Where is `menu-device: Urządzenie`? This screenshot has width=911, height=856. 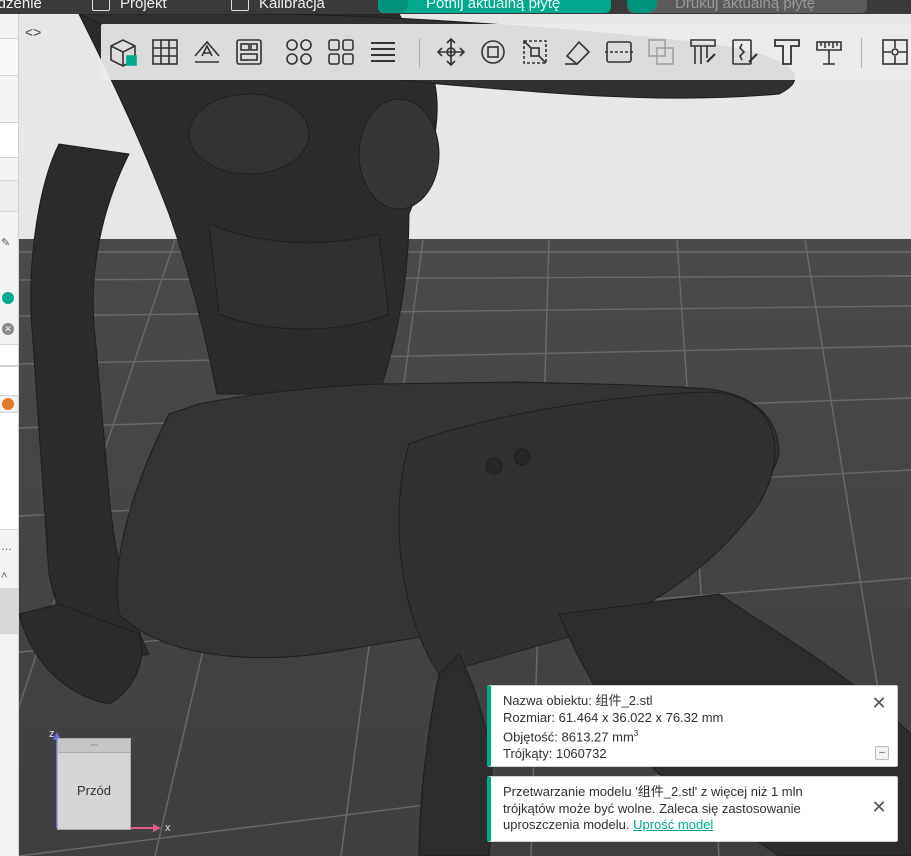
menu-device: Urządzenie is located at coordinates (21, 6).